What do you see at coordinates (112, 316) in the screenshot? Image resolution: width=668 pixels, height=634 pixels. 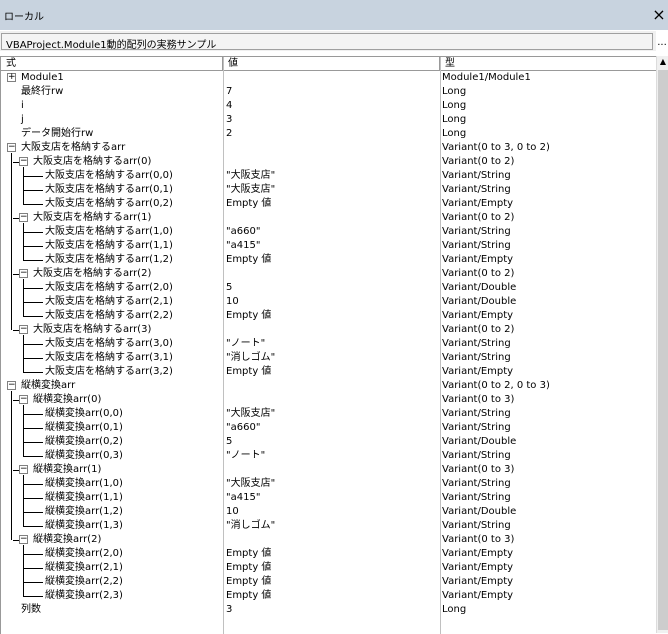 I see `expression-cell: 大阪支店を格納するarr(2,2)` at bounding box center [112, 316].